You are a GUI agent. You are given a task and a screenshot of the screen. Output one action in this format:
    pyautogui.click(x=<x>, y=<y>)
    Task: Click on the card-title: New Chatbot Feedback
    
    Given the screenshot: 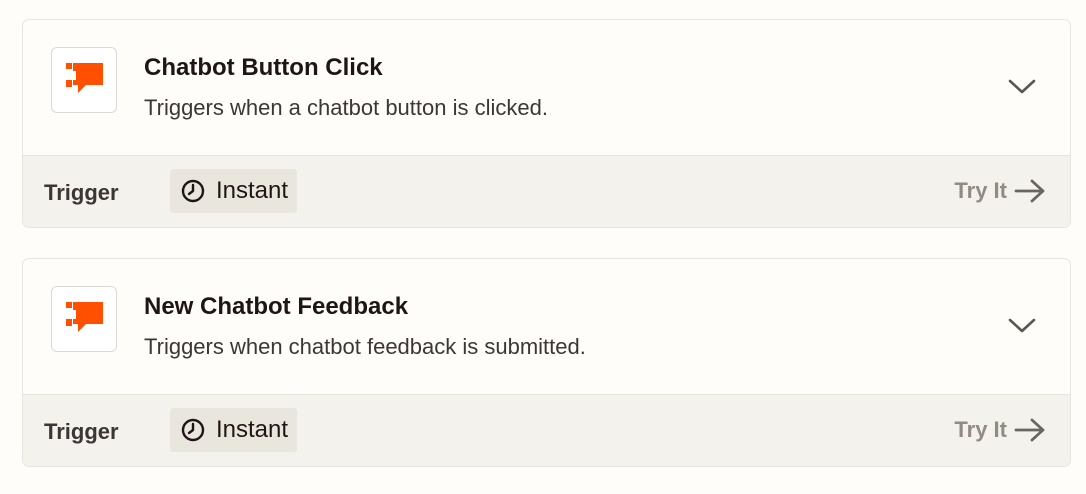 What is the action you would take?
    pyautogui.click(x=276, y=306)
    